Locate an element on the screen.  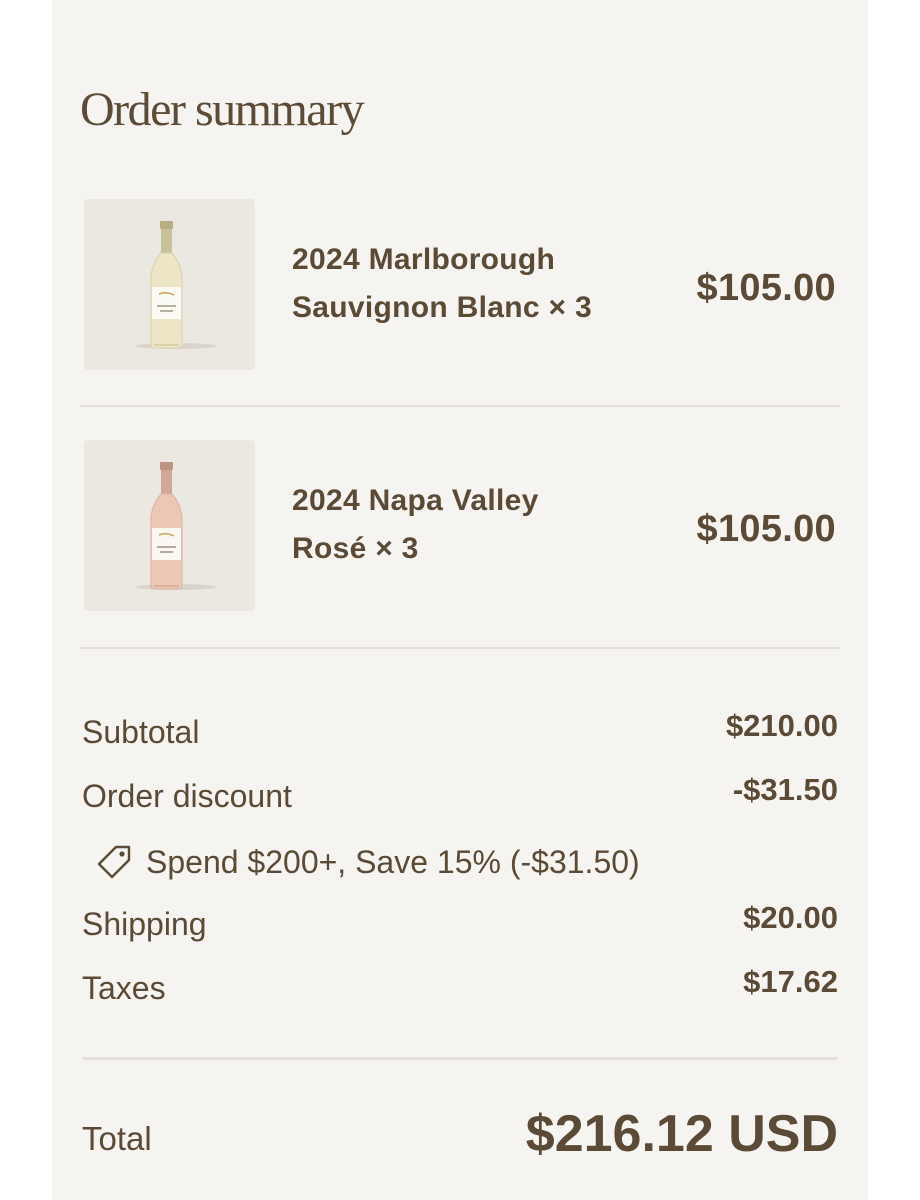
white-wine-bottle-icon is located at coordinates (176, 285).